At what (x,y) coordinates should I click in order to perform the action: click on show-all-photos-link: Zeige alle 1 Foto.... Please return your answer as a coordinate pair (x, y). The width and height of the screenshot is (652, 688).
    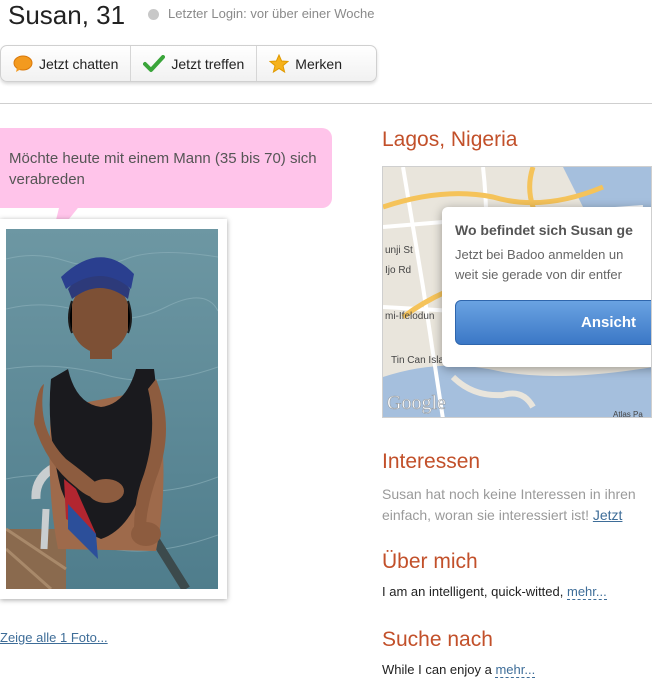
    Looking at the image, I should click on (54, 637).